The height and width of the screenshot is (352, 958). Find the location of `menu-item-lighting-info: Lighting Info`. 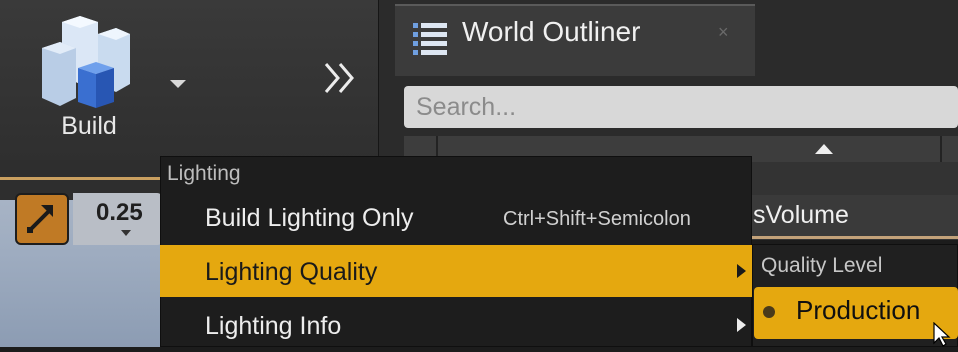

menu-item-lighting-info: Lighting Info is located at coordinates (273, 326).